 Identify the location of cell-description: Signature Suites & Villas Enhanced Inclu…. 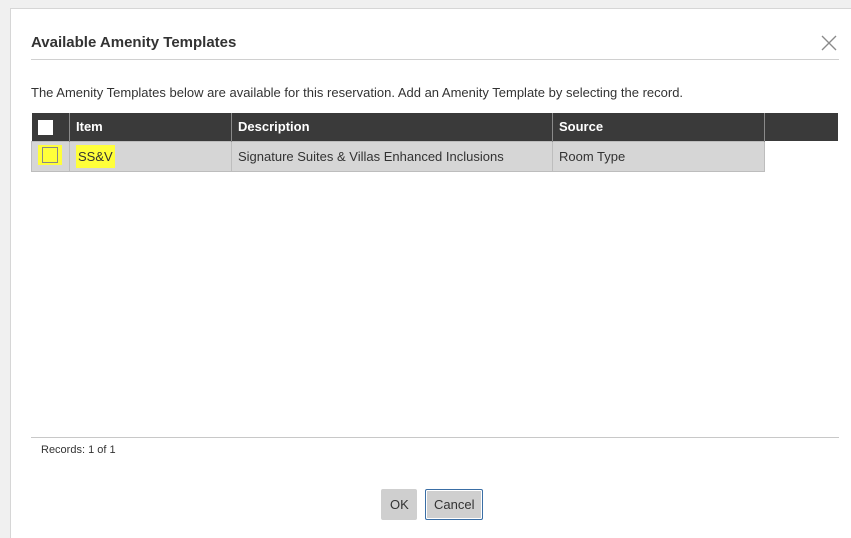
(392, 156).